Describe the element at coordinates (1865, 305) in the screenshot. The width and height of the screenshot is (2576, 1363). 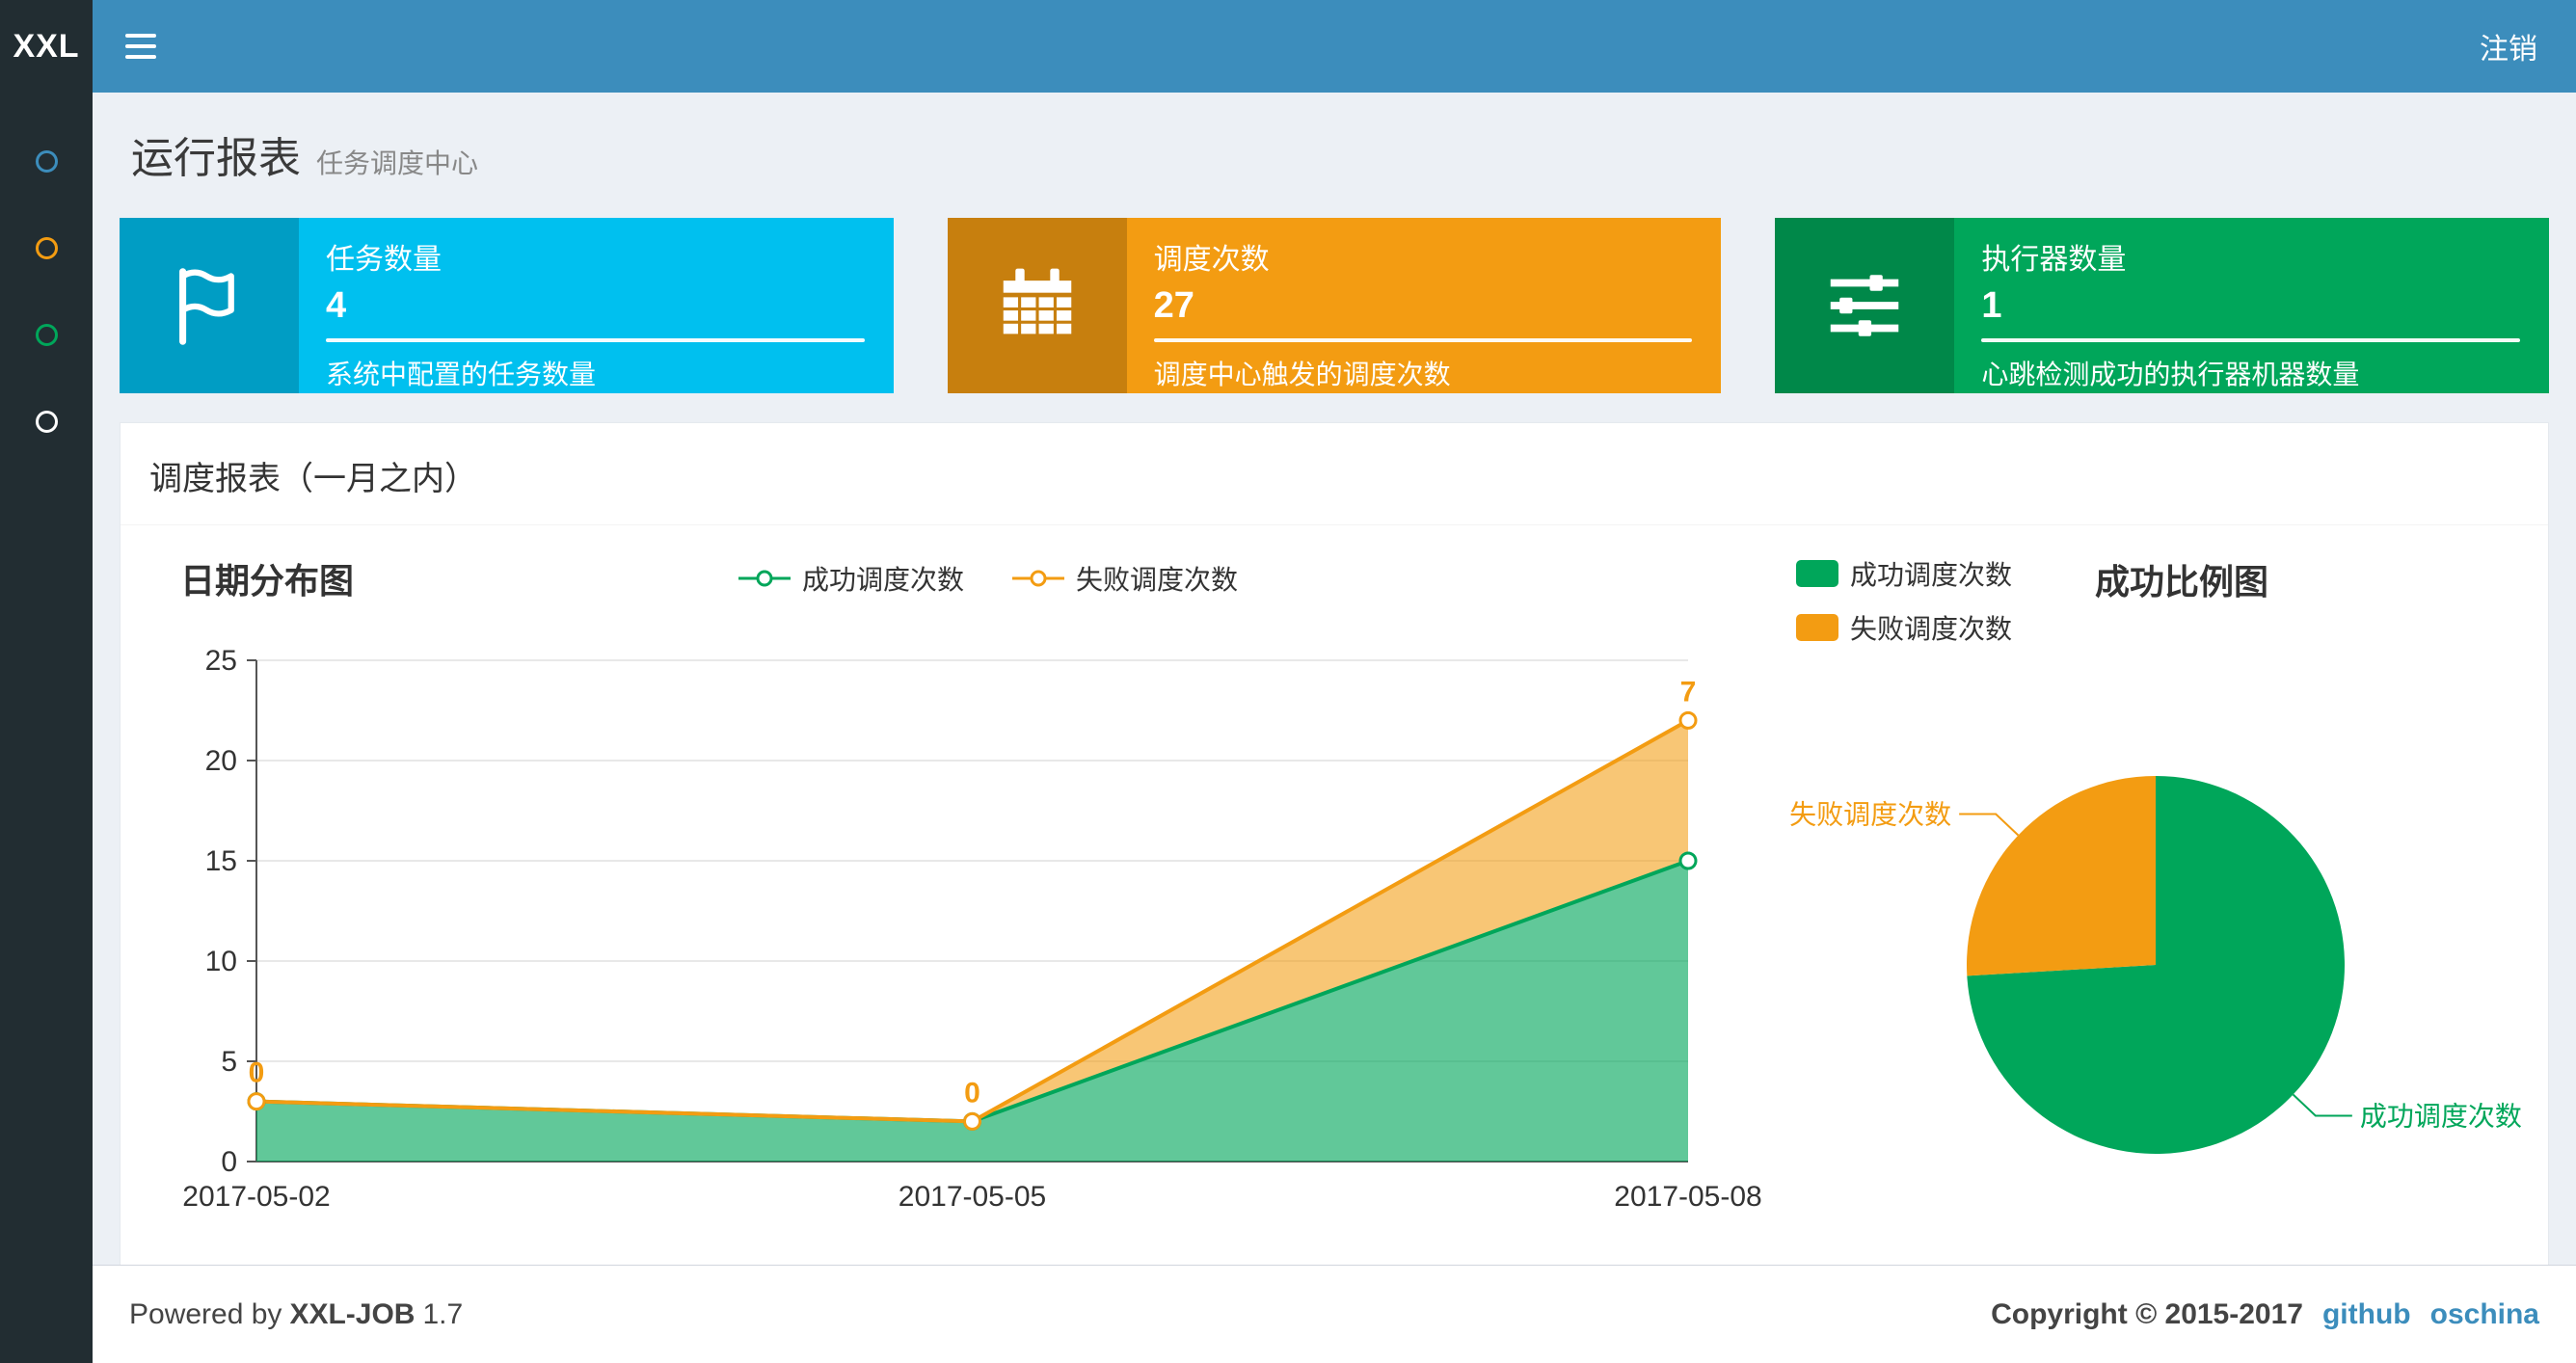
I see `sliders-icon` at that location.